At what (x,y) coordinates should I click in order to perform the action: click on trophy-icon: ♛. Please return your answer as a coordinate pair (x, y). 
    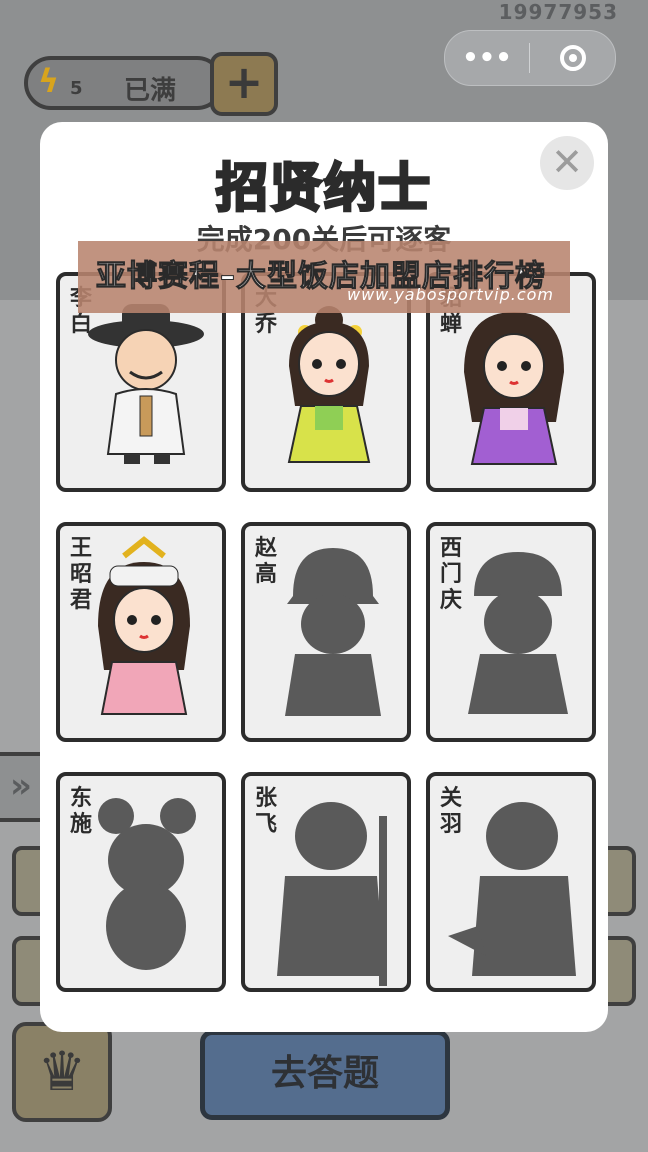
    Looking at the image, I should click on (62, 1072).